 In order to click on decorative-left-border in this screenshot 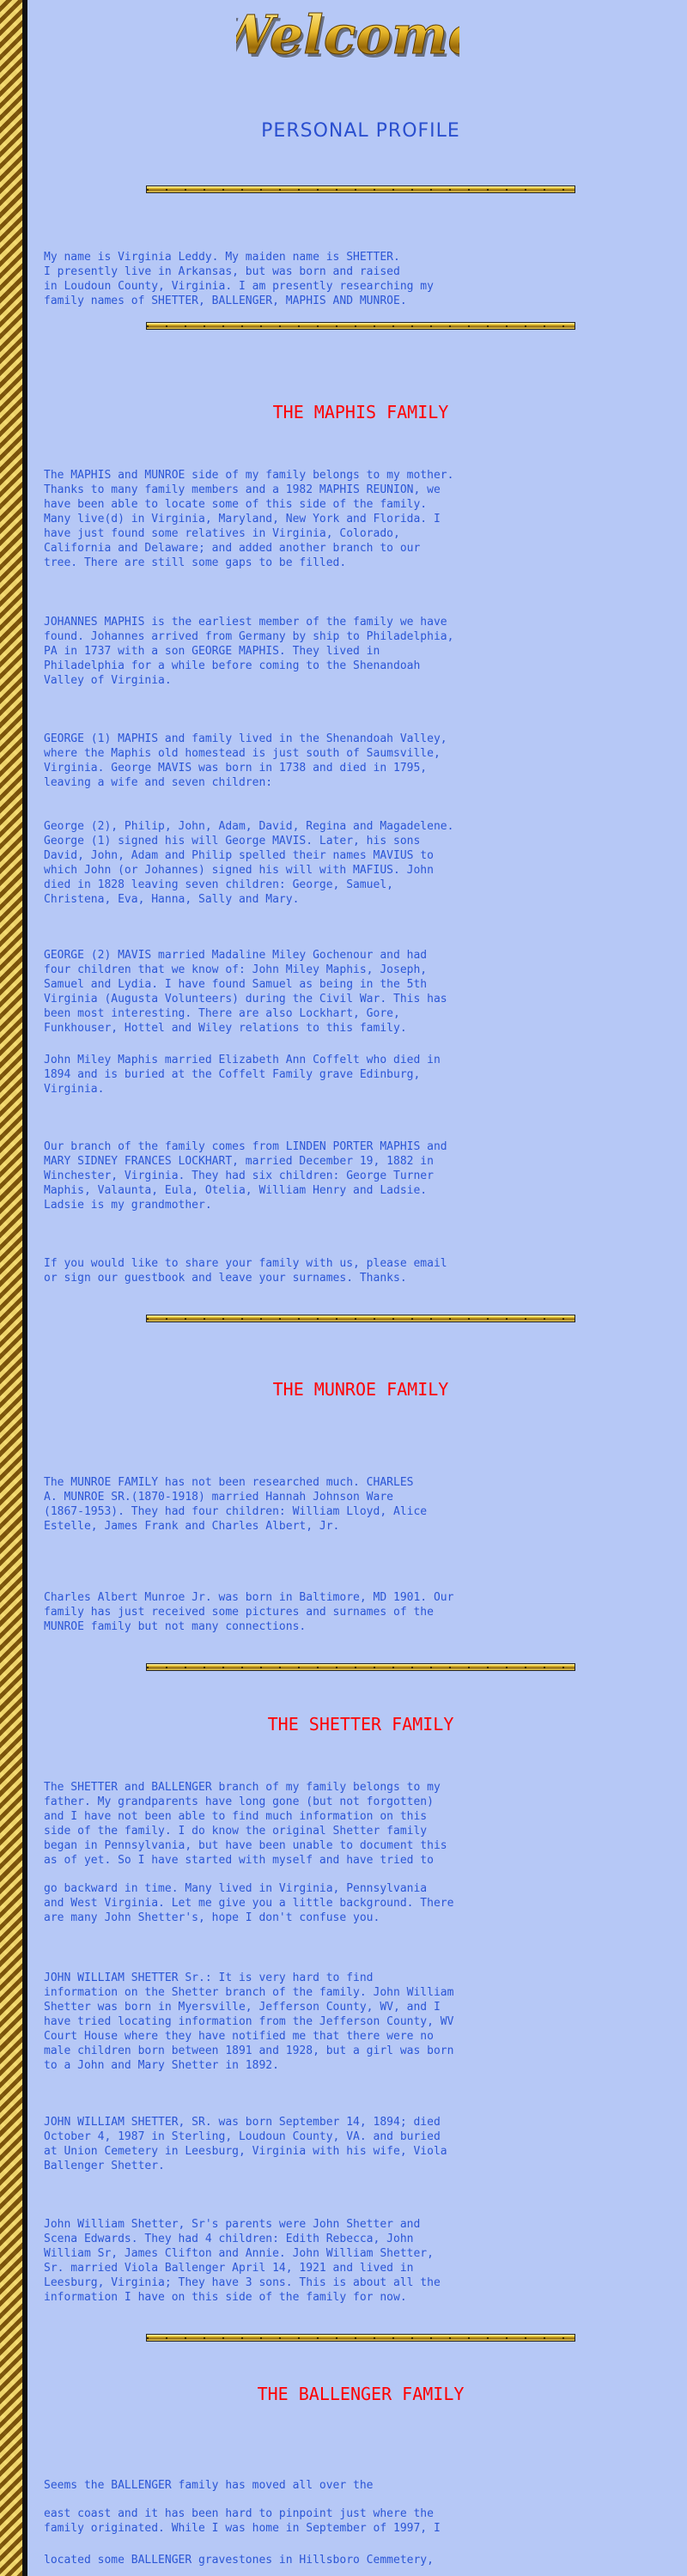, I will do `click(11, 1288)`.